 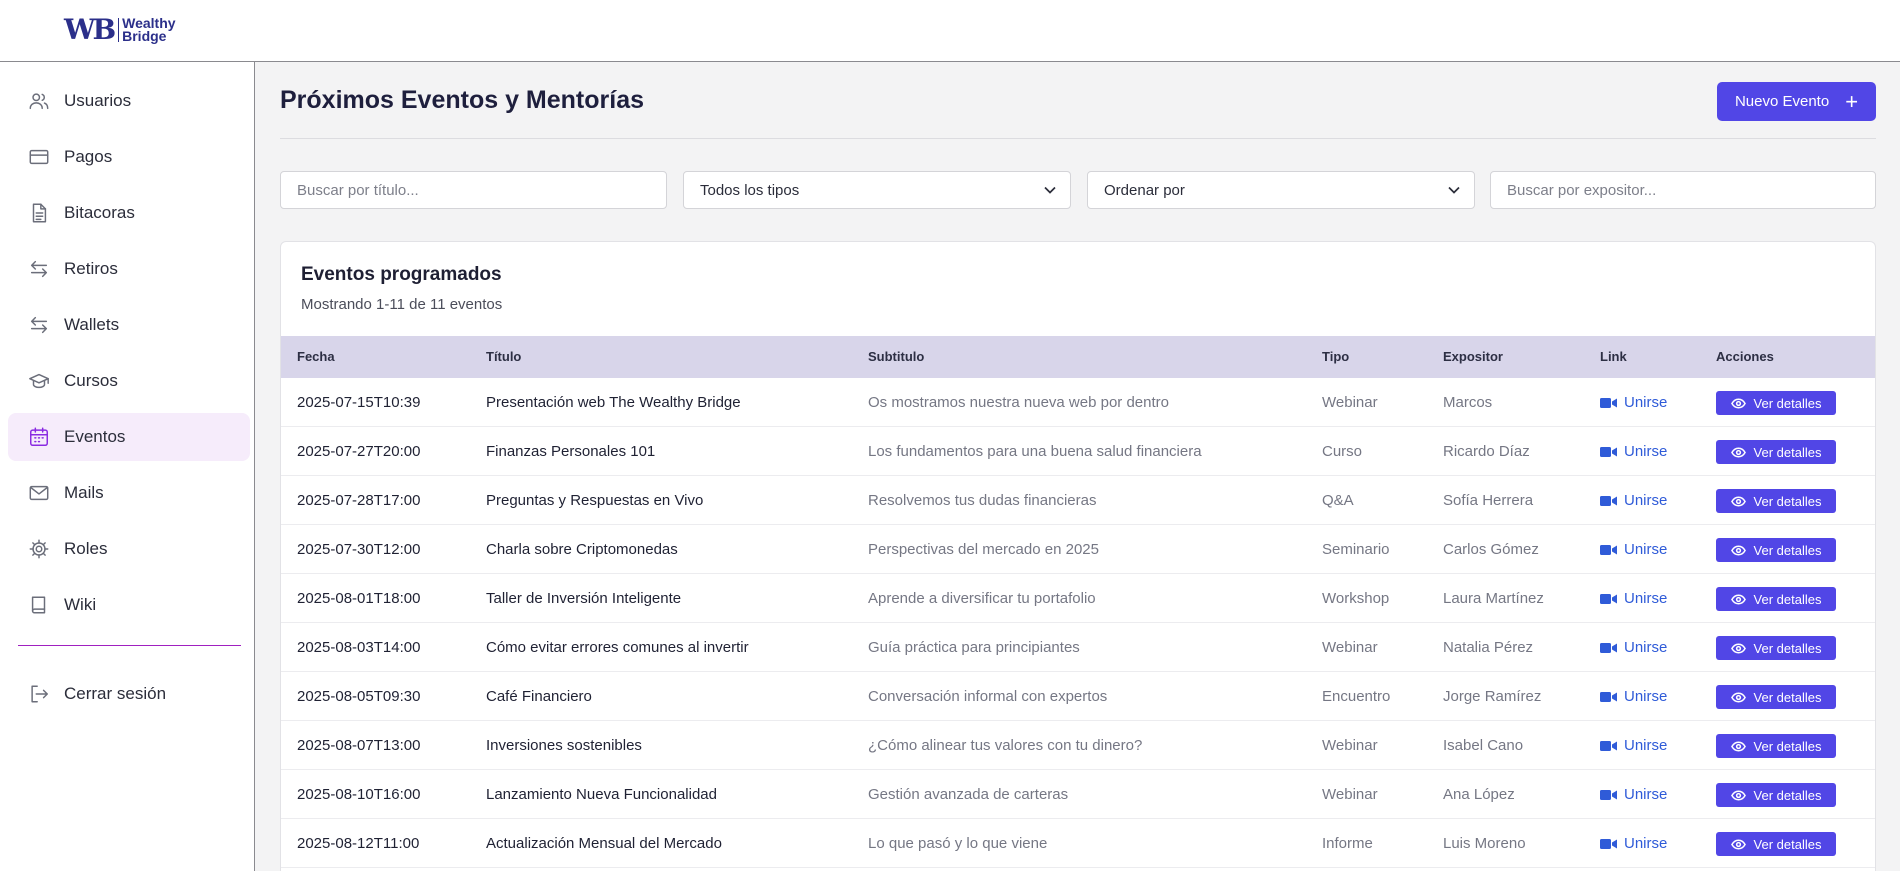 I want to click on cell-tipo: Seminario, so click(x=1356, y=549).